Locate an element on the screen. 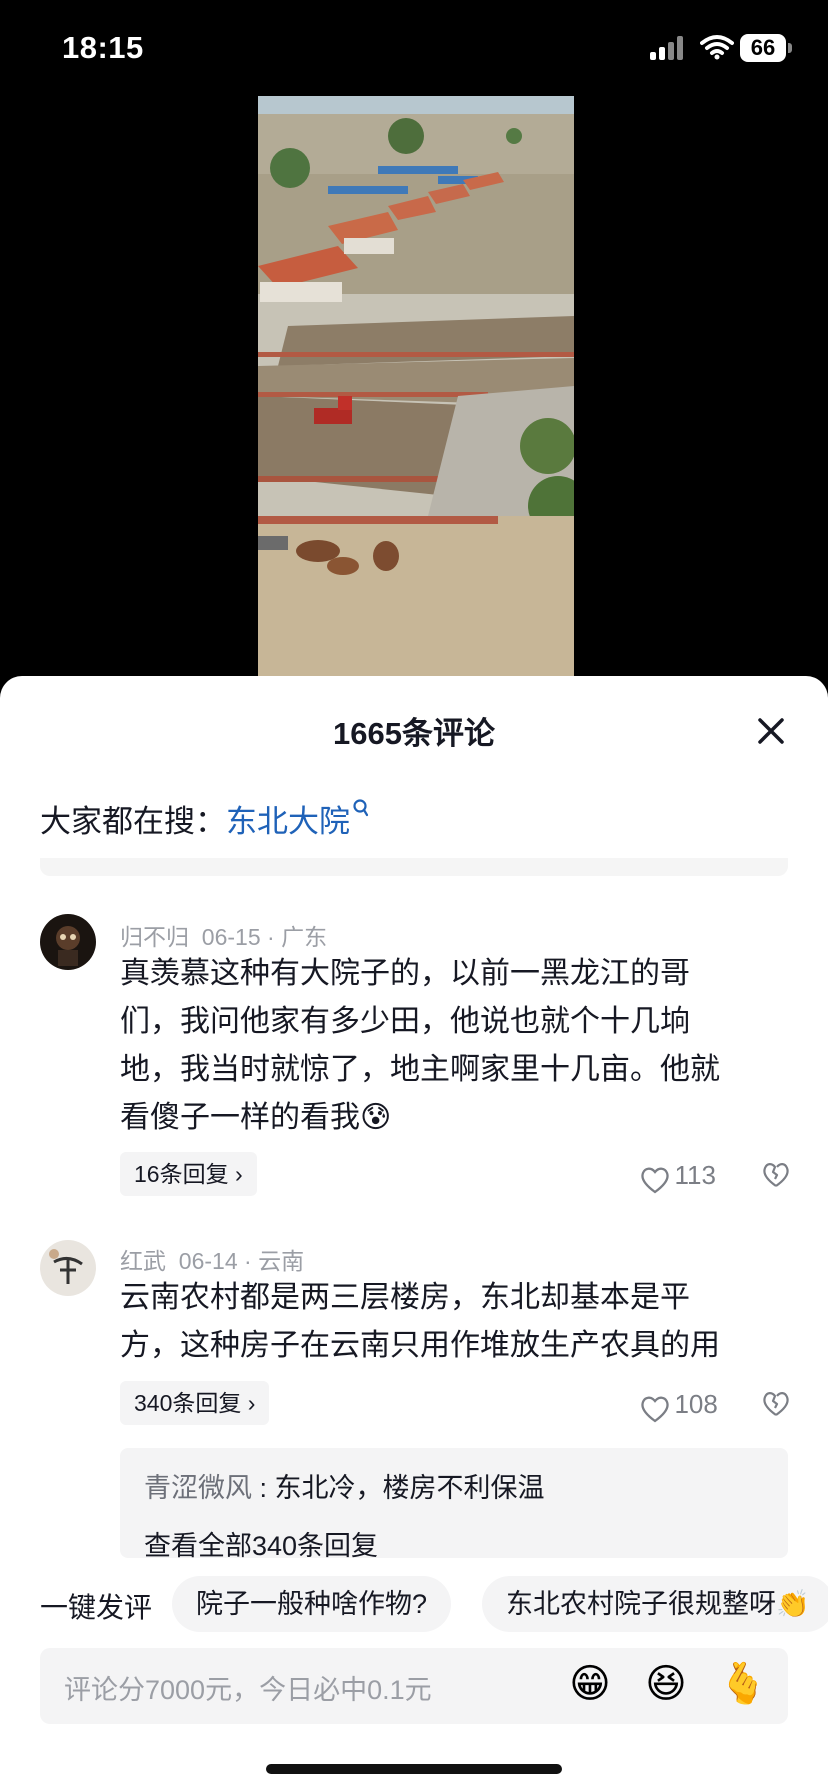 This screenshot has height=1792, width=828. finger-heart-emoji-icon: 🫰 is located at coordinates (743, 1684).